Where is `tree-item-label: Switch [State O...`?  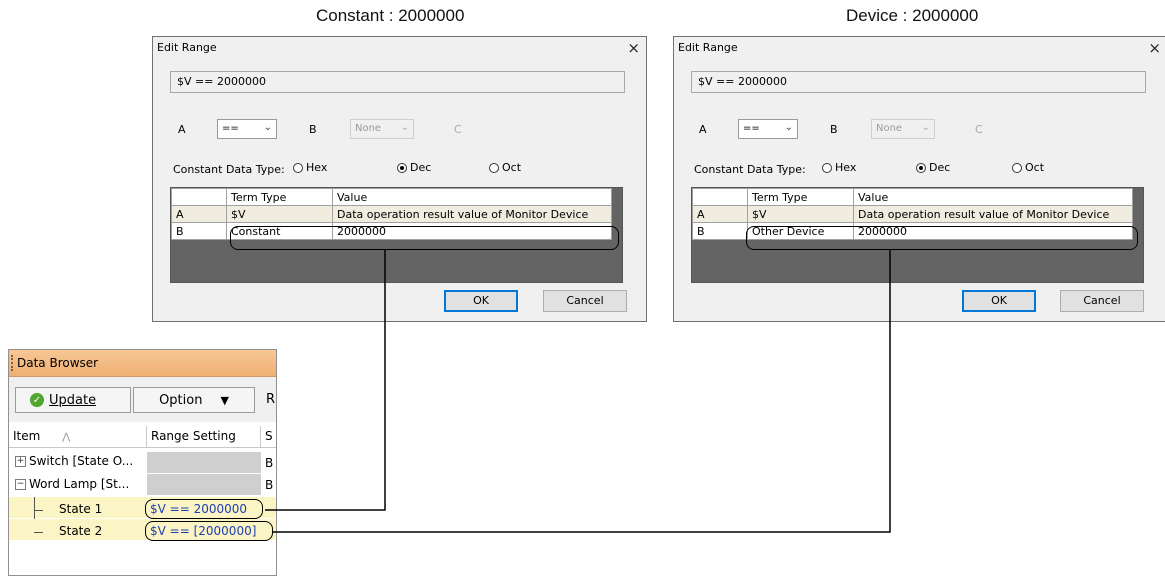 tree-item-label: Switch [State O... is located at coordinates (81, 461).